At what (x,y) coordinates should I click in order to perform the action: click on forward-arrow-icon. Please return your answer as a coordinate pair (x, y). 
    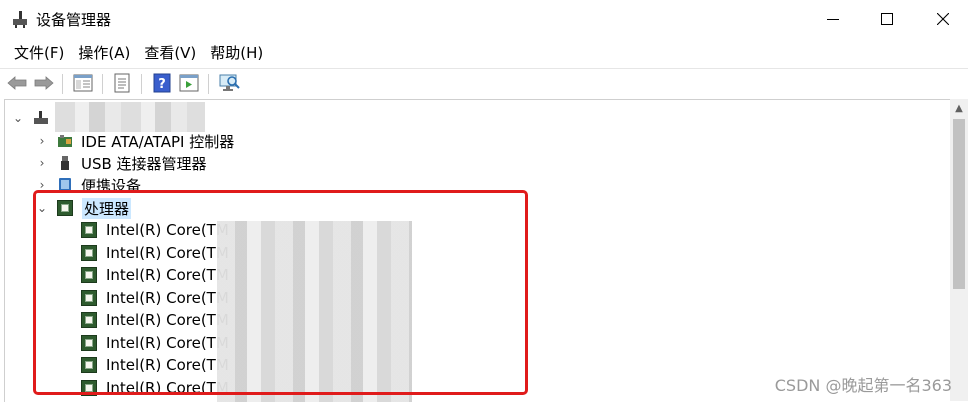
    Looking at the image, I should click on (44, 83).